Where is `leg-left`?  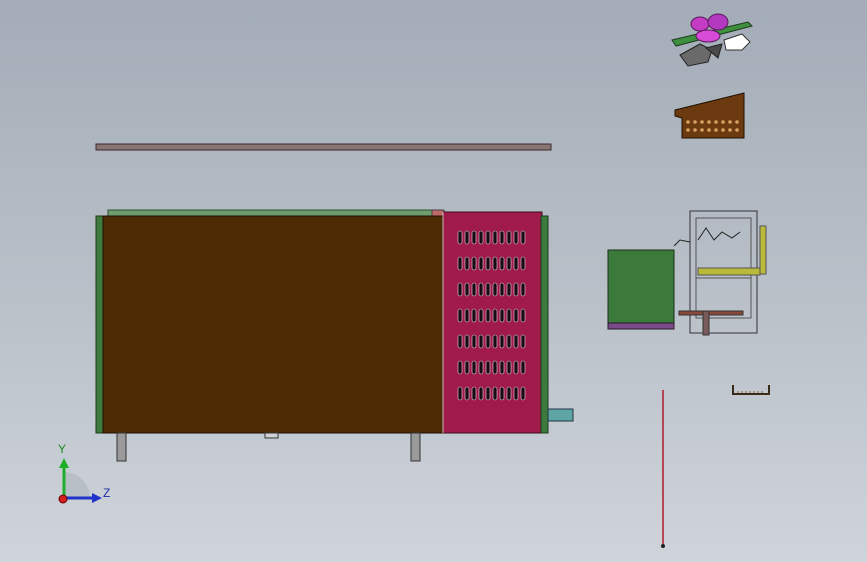
leg-left is located at coordinates (121, 447).